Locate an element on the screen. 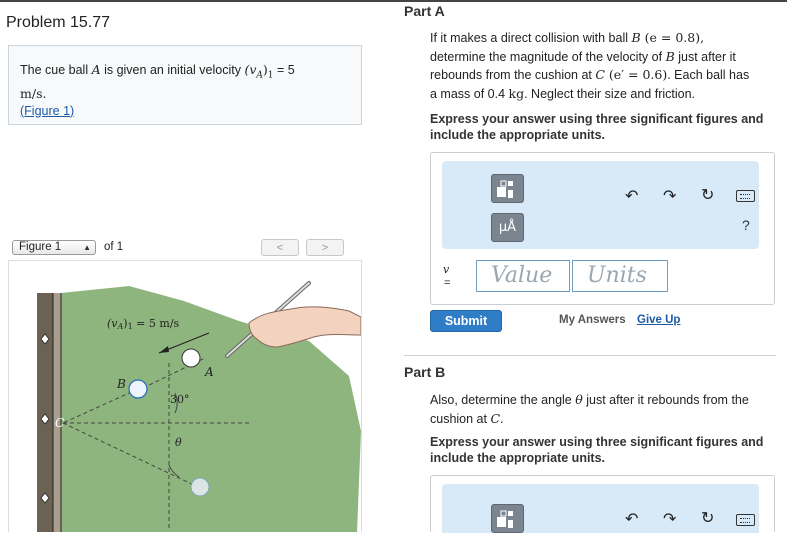 This screenshot has width=787, height=537. intro-text-part: The cue ball is located at coordinates (56, 70).